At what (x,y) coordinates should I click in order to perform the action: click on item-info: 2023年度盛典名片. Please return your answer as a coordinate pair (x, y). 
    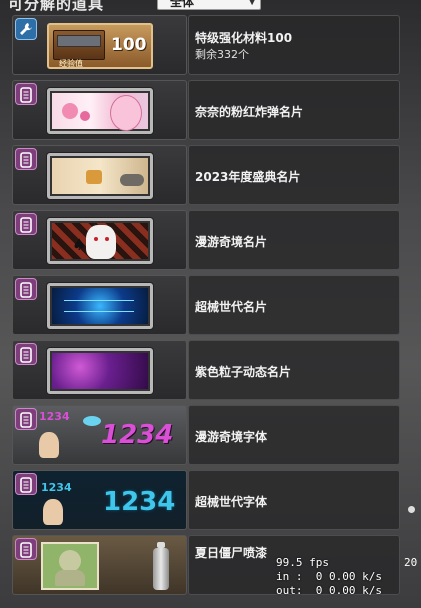
    Looking at the image, I should click on (294, 175).